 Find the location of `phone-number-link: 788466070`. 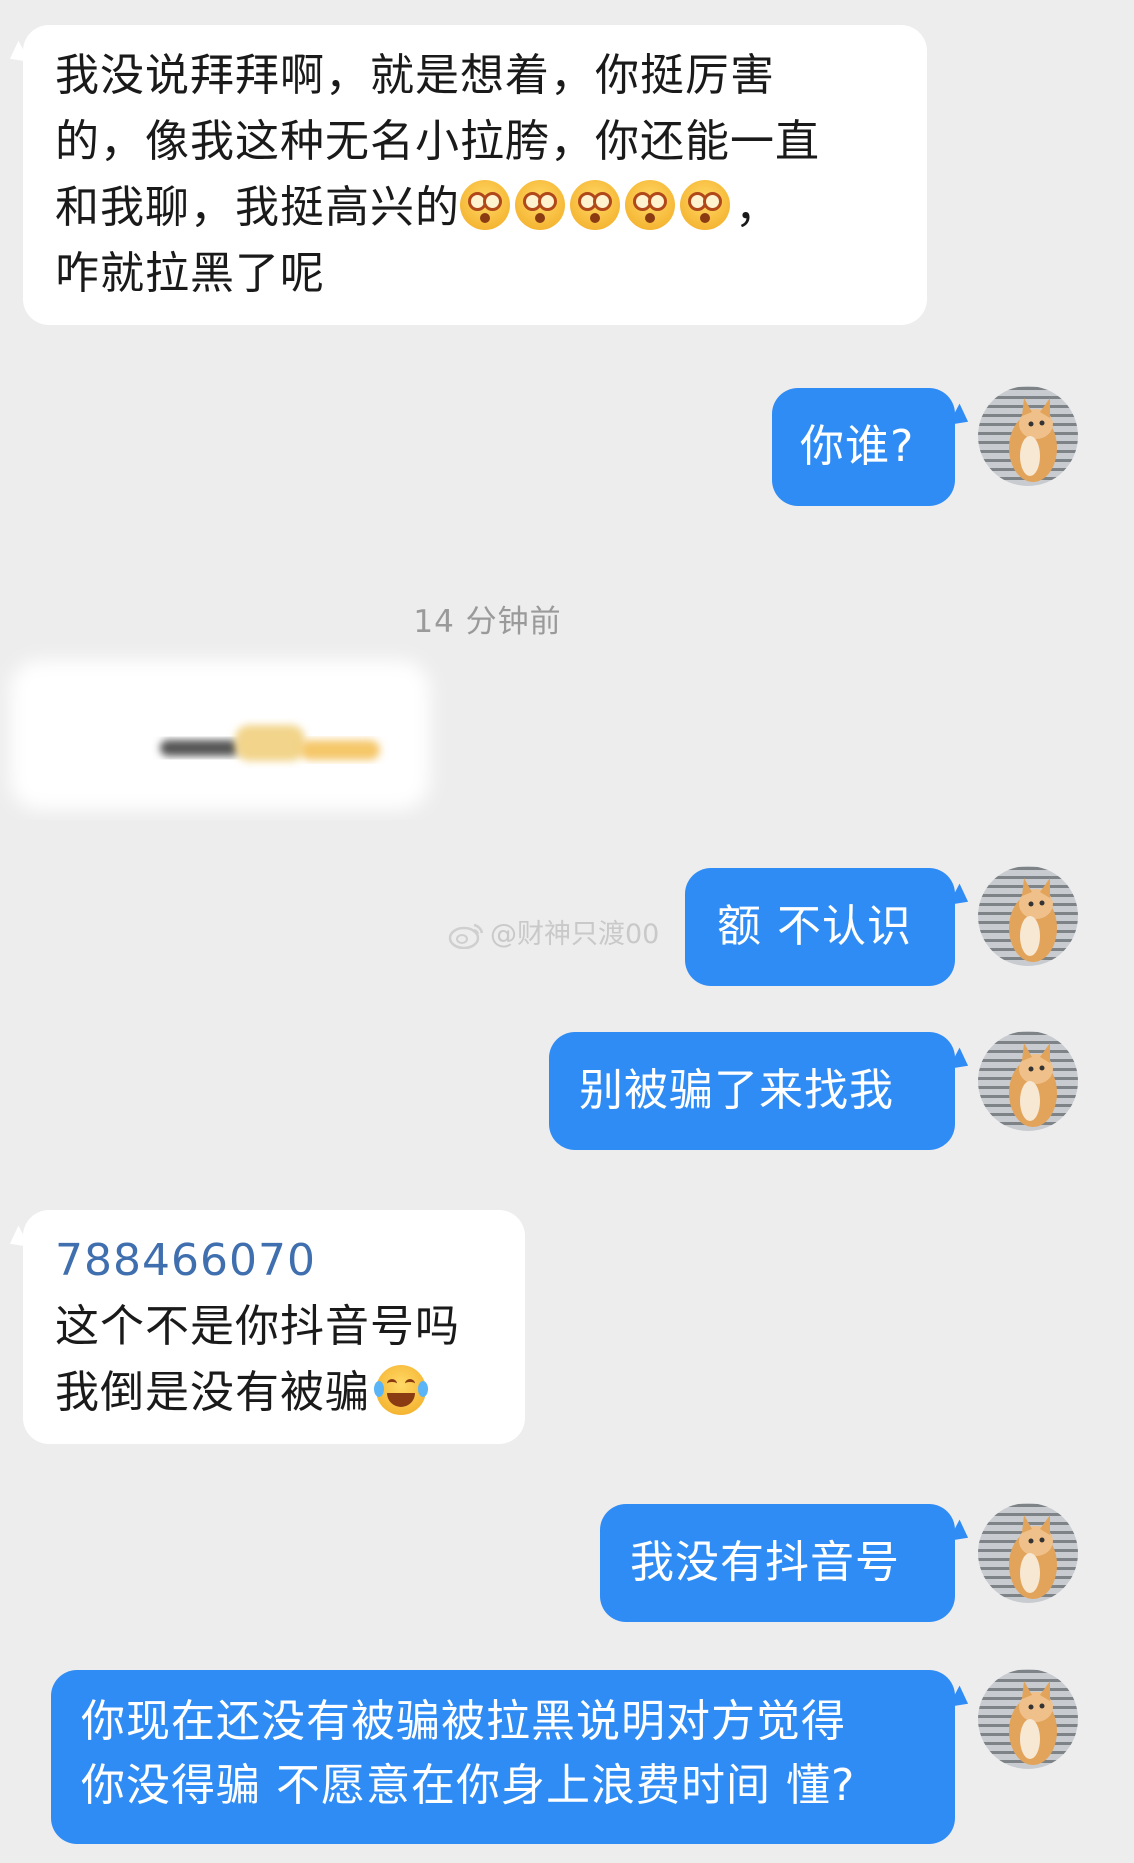

phone-number-link: 788466070 is located at coordinates (272, 1261).